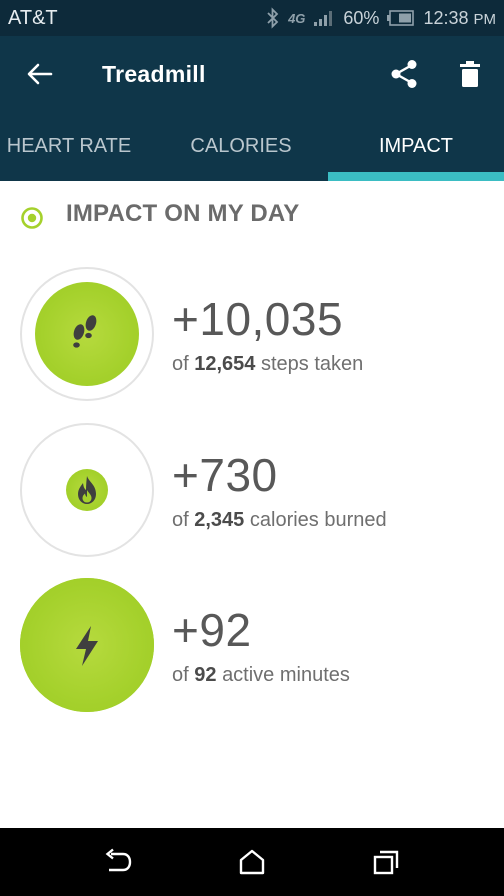 This screenshot has width=504, height=896. I want to click on target-icon, so click(32, 218).